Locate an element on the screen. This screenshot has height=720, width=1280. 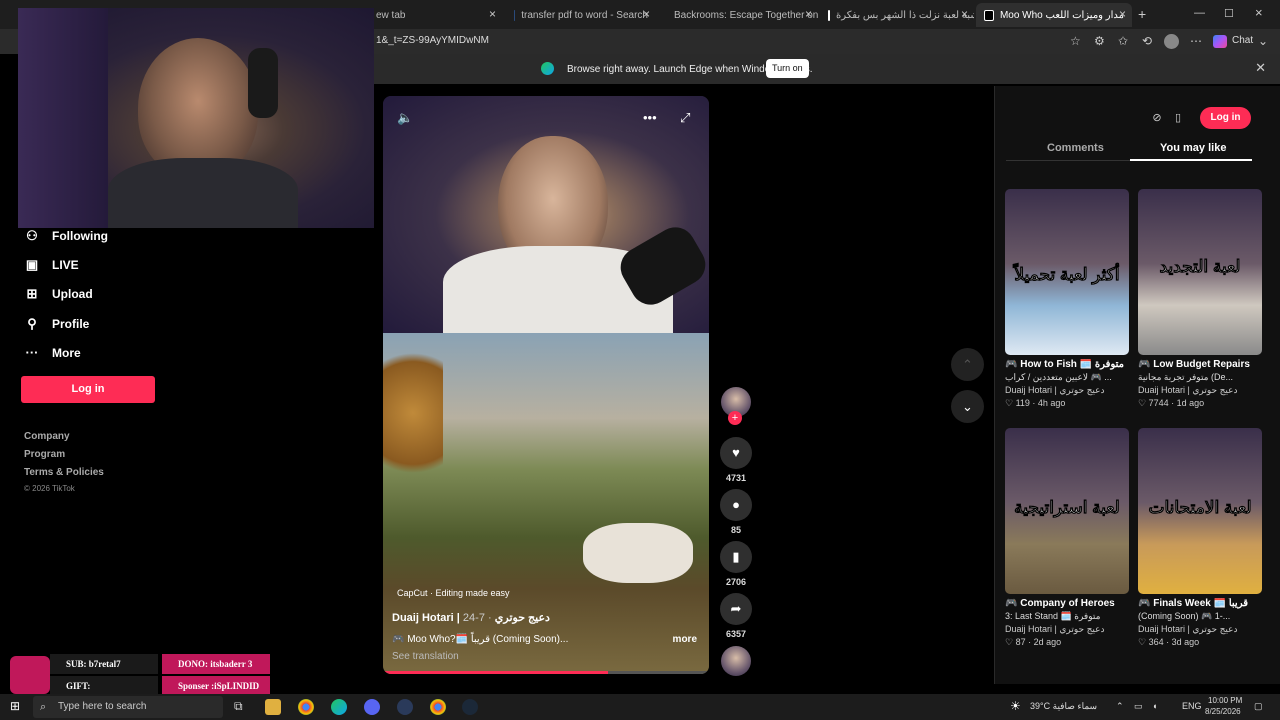
card-title: 🎮 How to Fish 🗓️ متوفرة is located at coordinates (1067, 364).